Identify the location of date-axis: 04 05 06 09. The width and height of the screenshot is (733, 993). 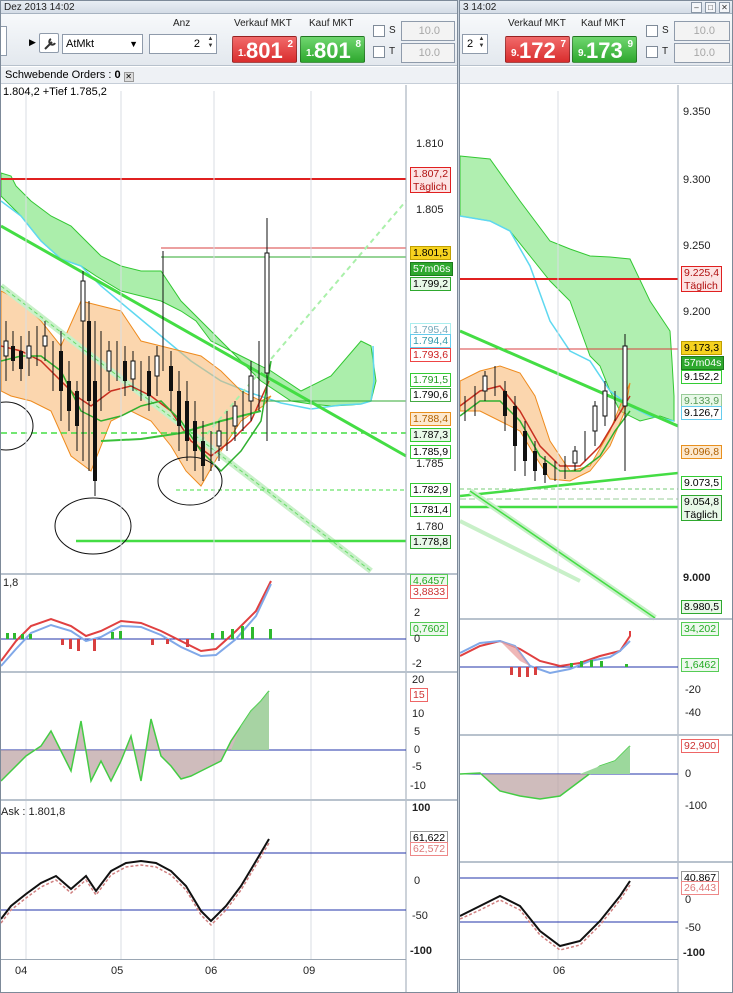
(203, 975).